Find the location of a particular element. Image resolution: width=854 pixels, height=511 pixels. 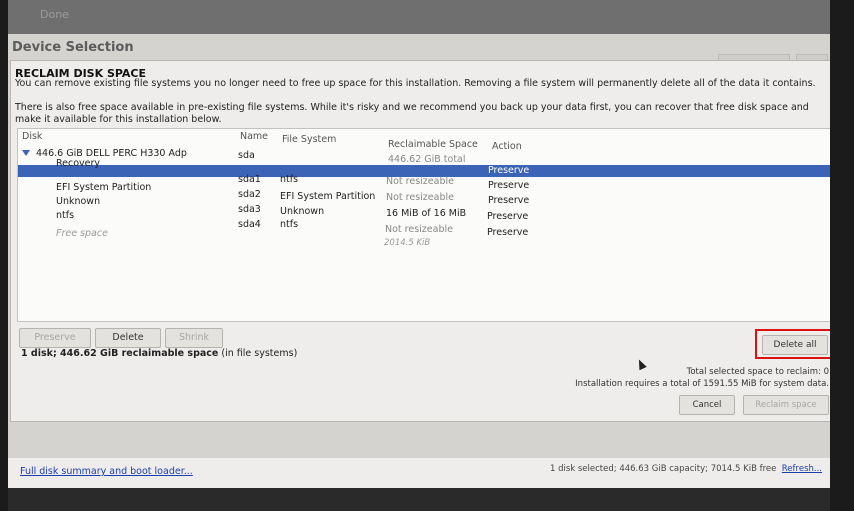

row-disk-label: Recovery is located at coordinates (78, 163).